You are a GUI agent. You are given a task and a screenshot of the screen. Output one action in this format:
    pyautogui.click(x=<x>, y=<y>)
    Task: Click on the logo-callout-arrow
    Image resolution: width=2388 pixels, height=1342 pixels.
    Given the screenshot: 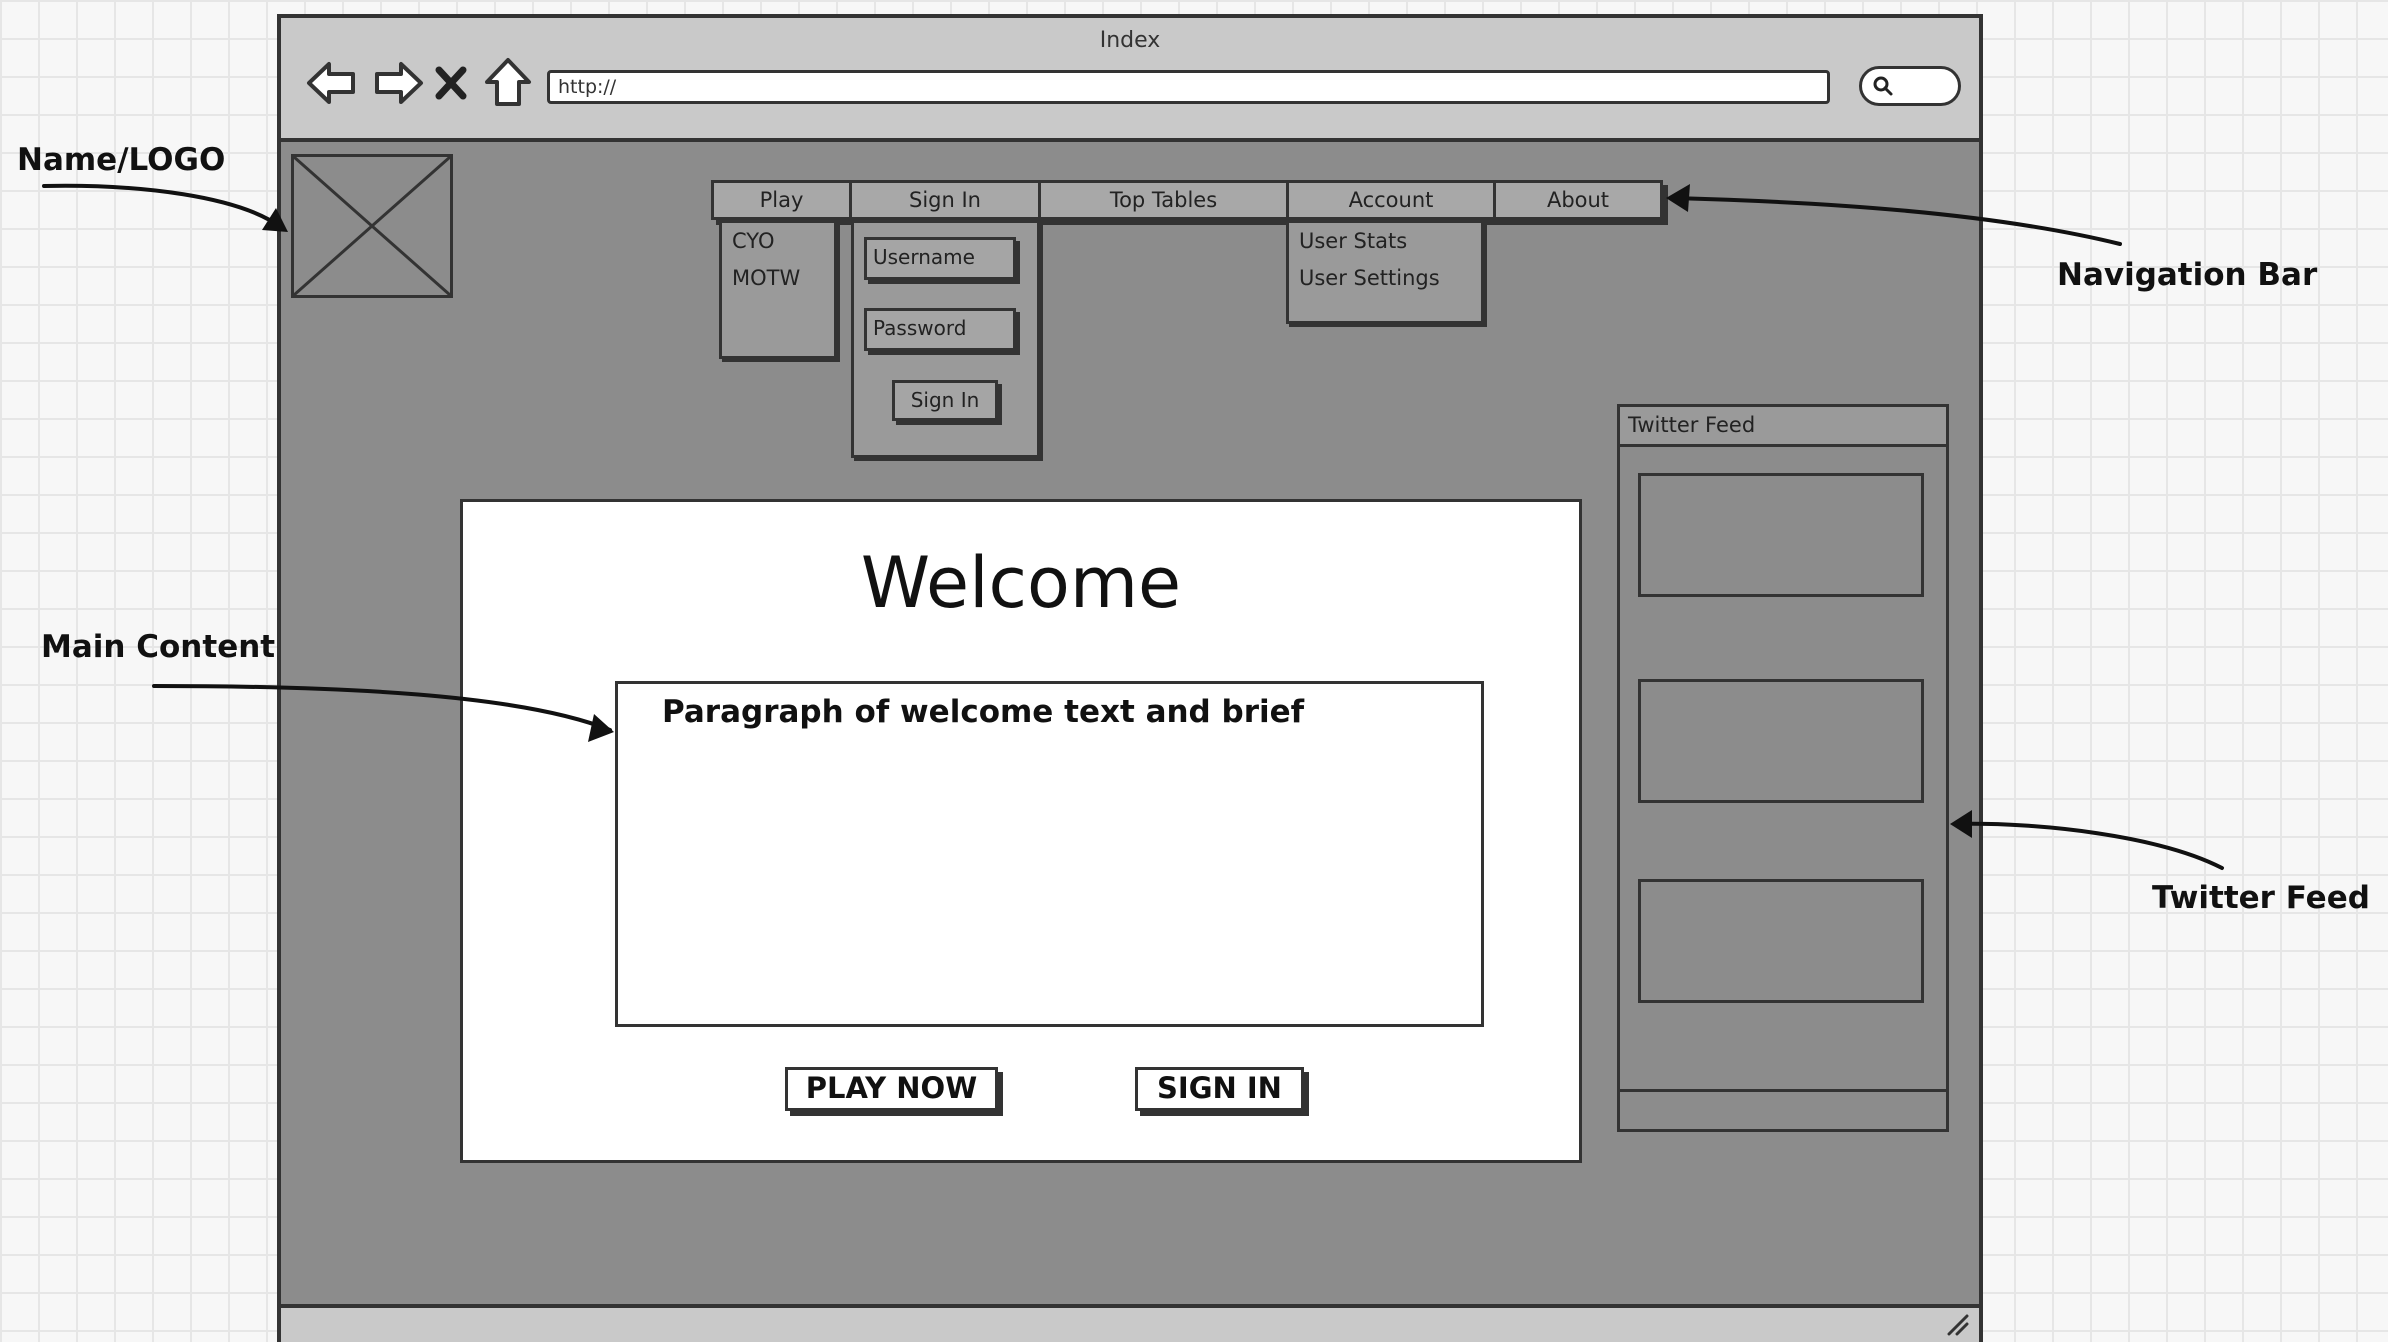 What is the action you would take?
    pyautogui.click(x=163, y=206)
    